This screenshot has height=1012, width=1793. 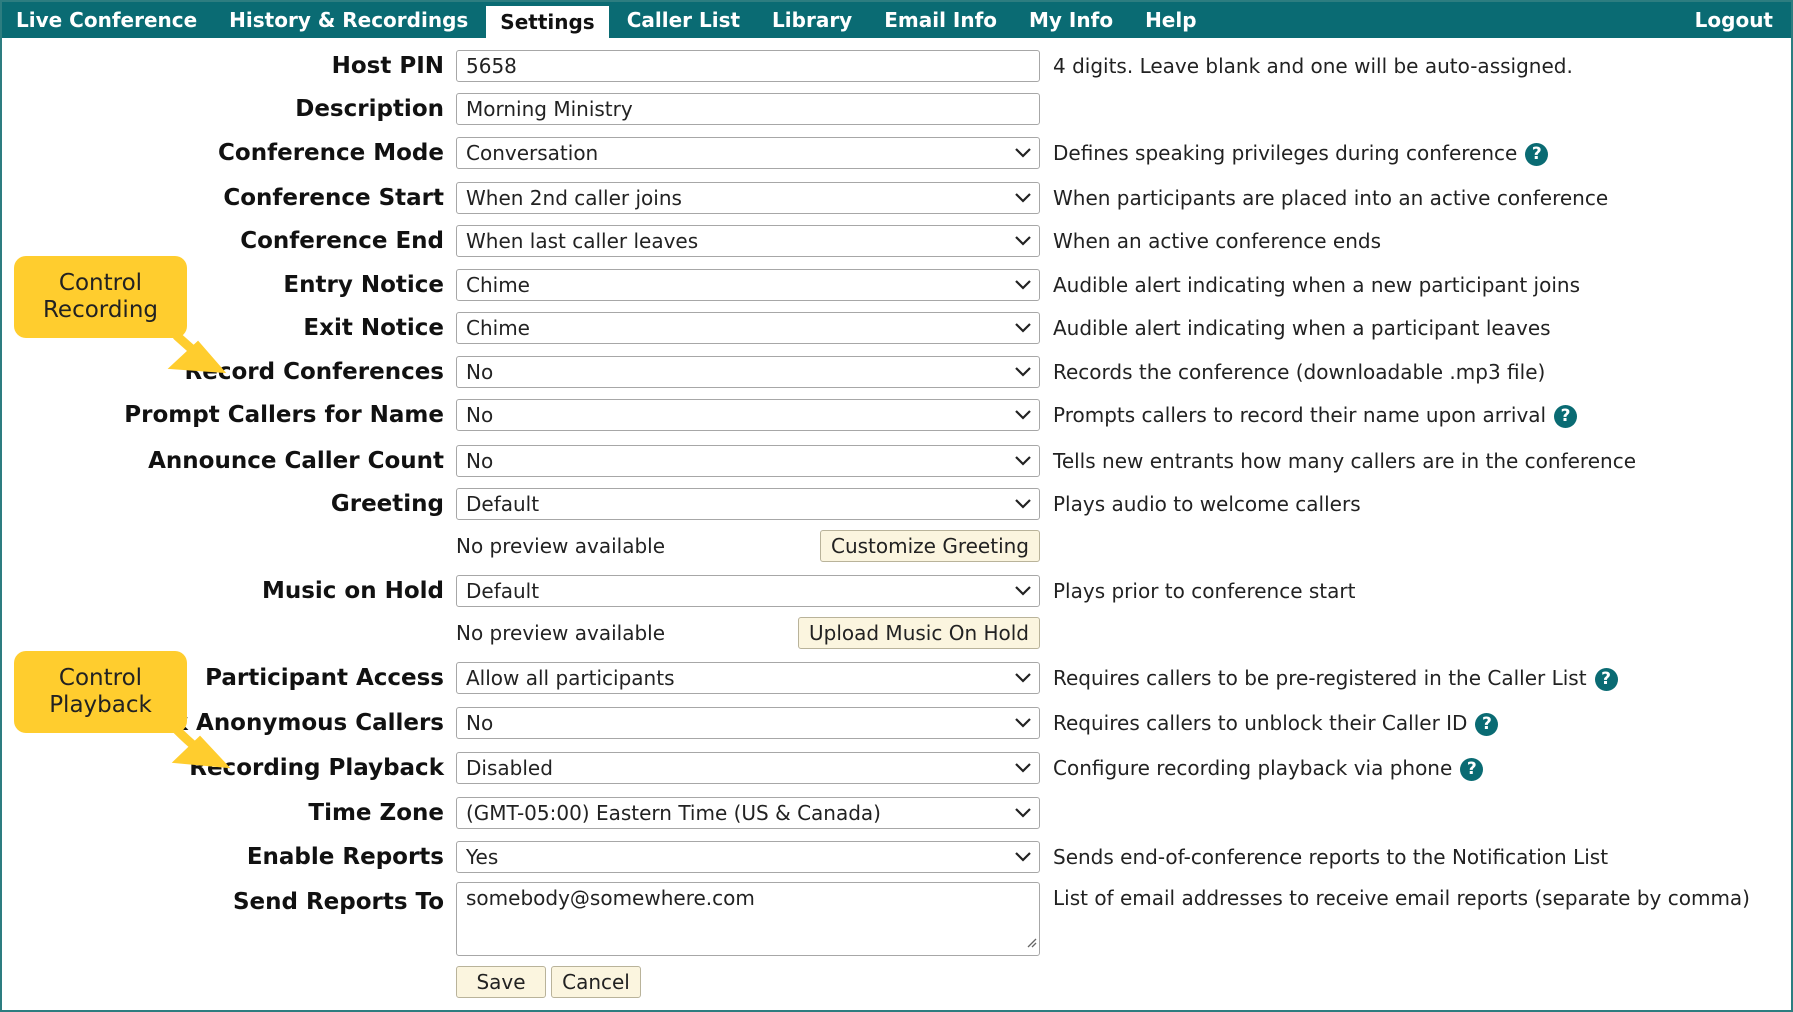 What do you see at coordinates (480, 723) in the screenshot?
I see `block-anonymous-value: No` at bounding box center [480, 723].